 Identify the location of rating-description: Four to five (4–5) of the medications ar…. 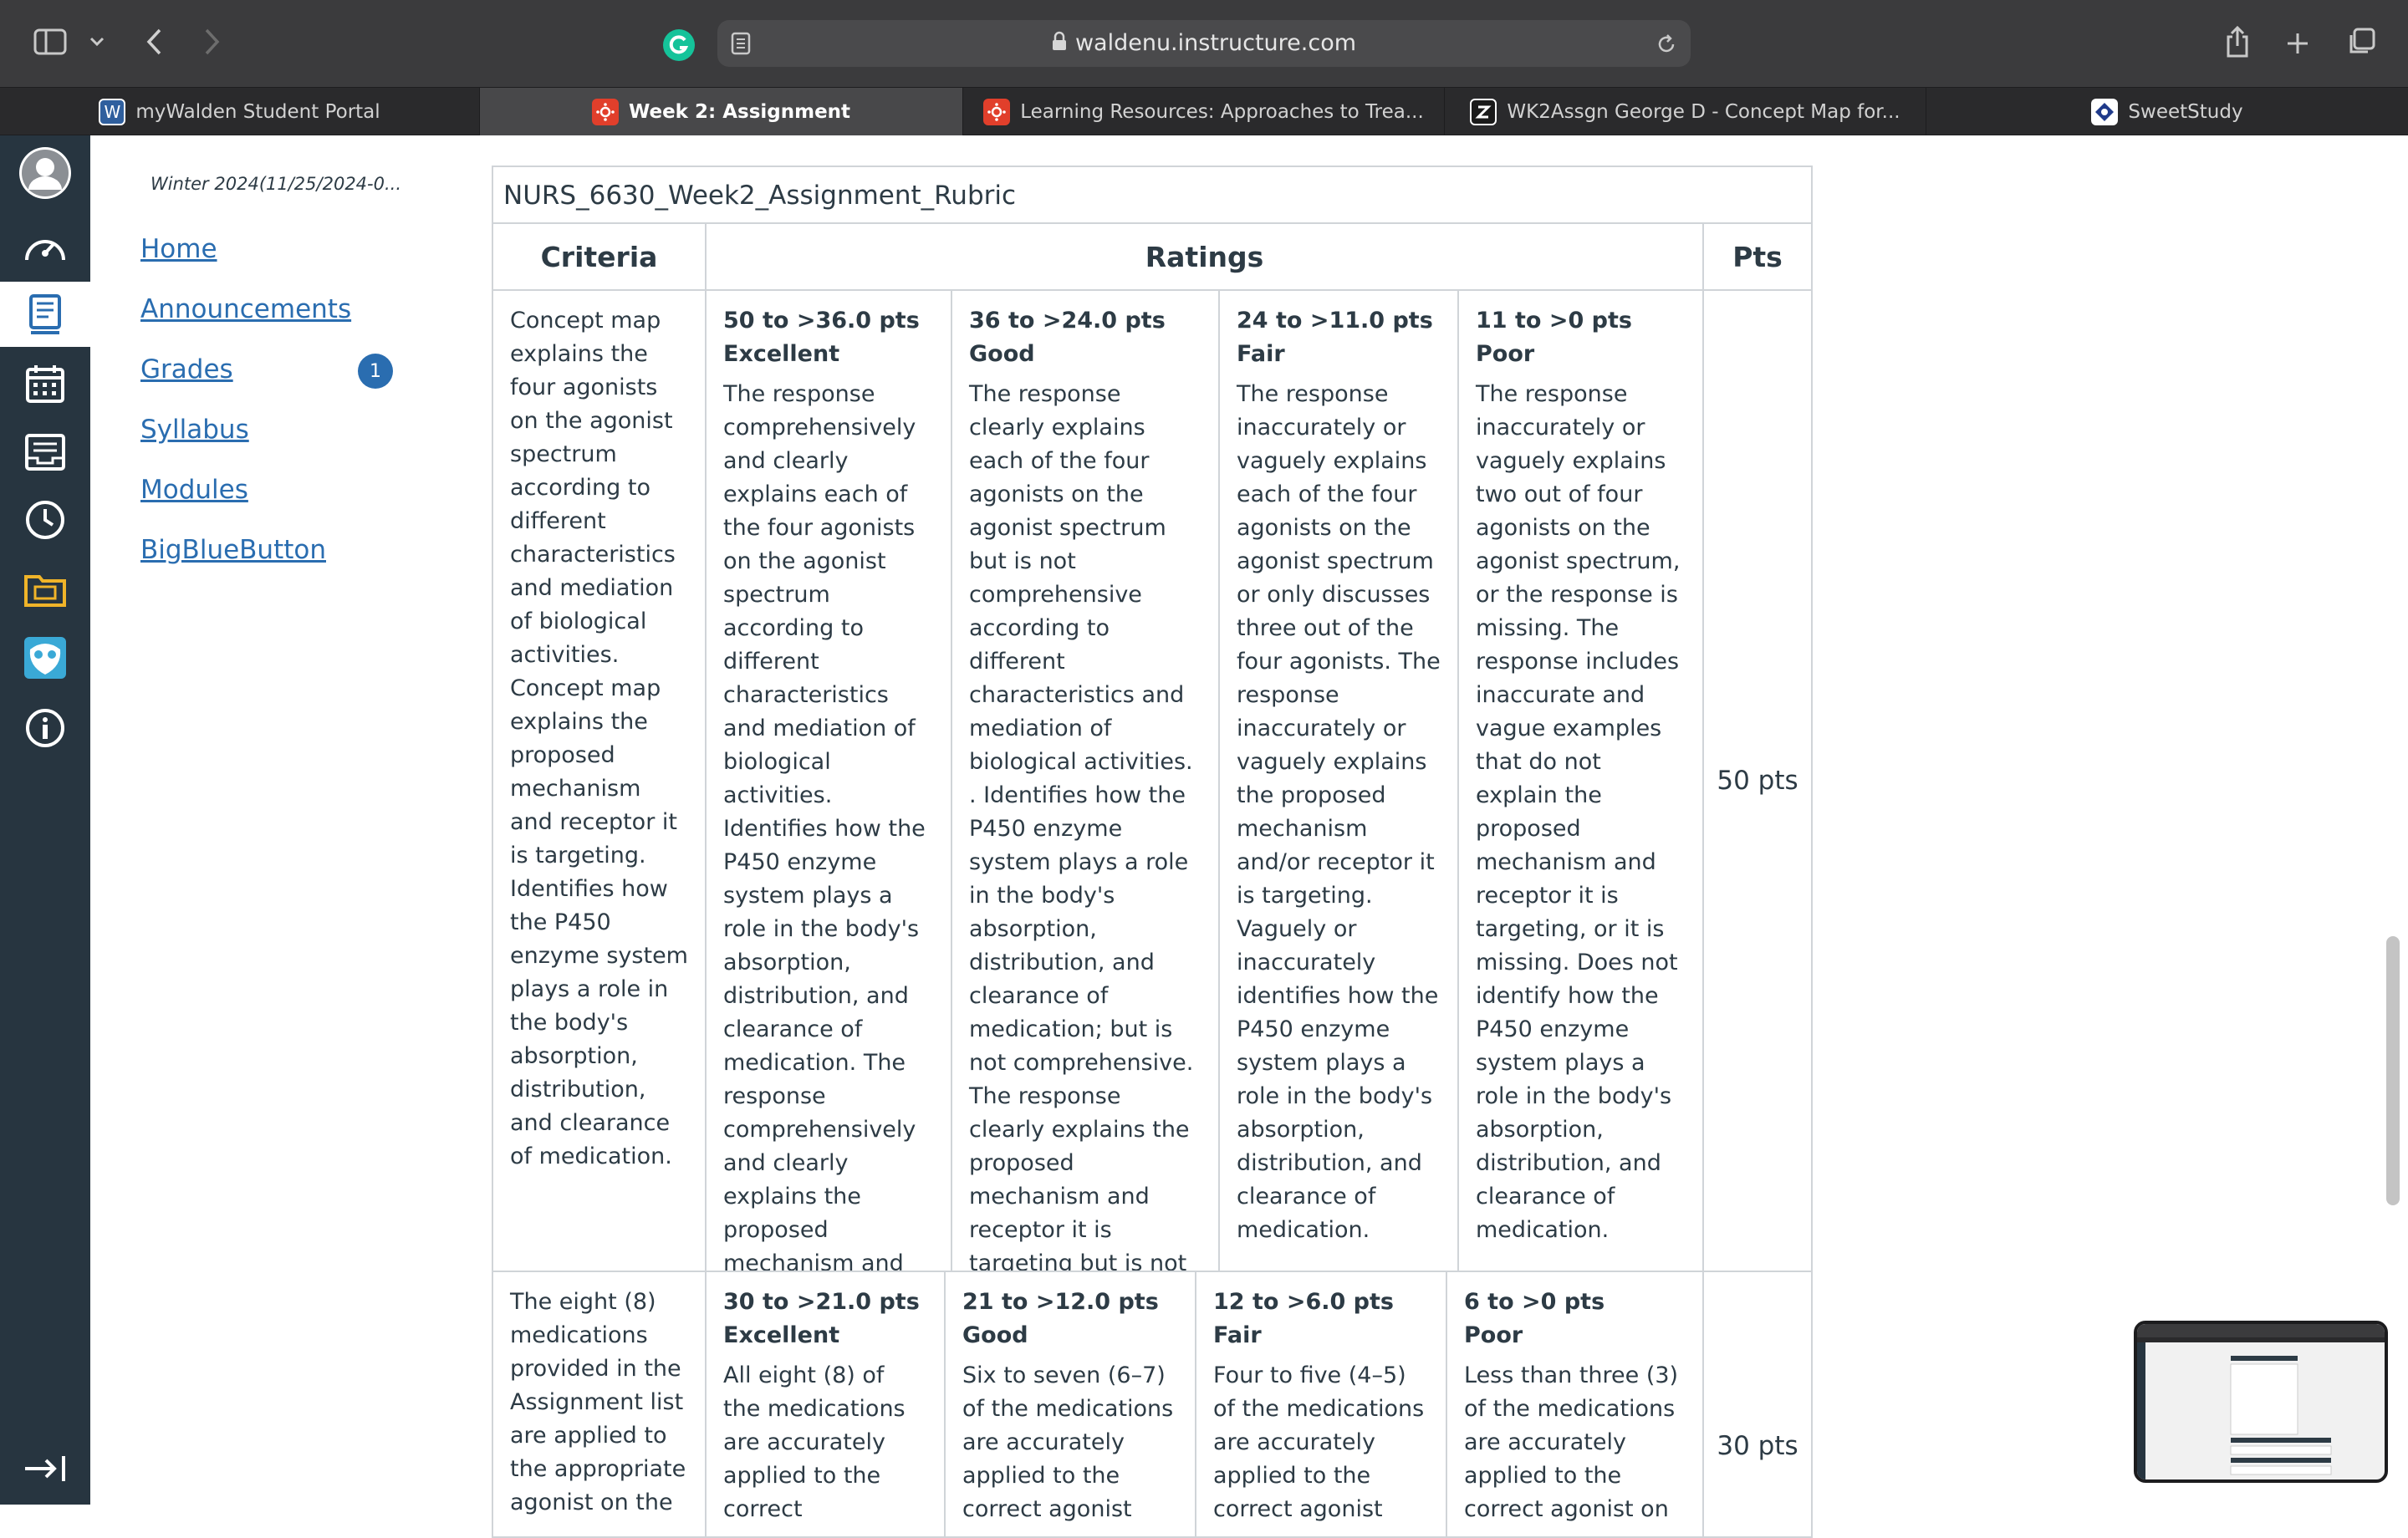
(1319, 1442).